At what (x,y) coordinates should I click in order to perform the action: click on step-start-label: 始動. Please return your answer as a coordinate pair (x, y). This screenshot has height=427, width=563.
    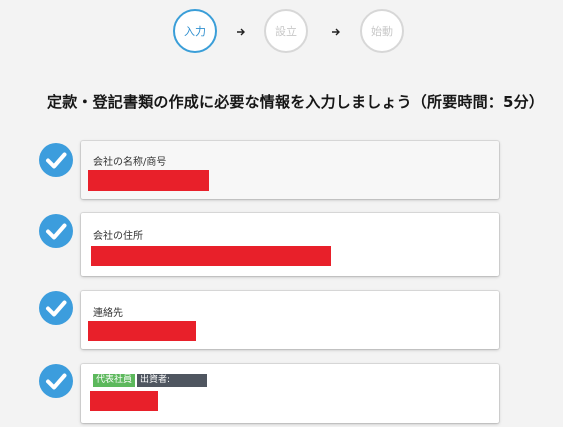
    Looking at the image, I should click on (382, 31).